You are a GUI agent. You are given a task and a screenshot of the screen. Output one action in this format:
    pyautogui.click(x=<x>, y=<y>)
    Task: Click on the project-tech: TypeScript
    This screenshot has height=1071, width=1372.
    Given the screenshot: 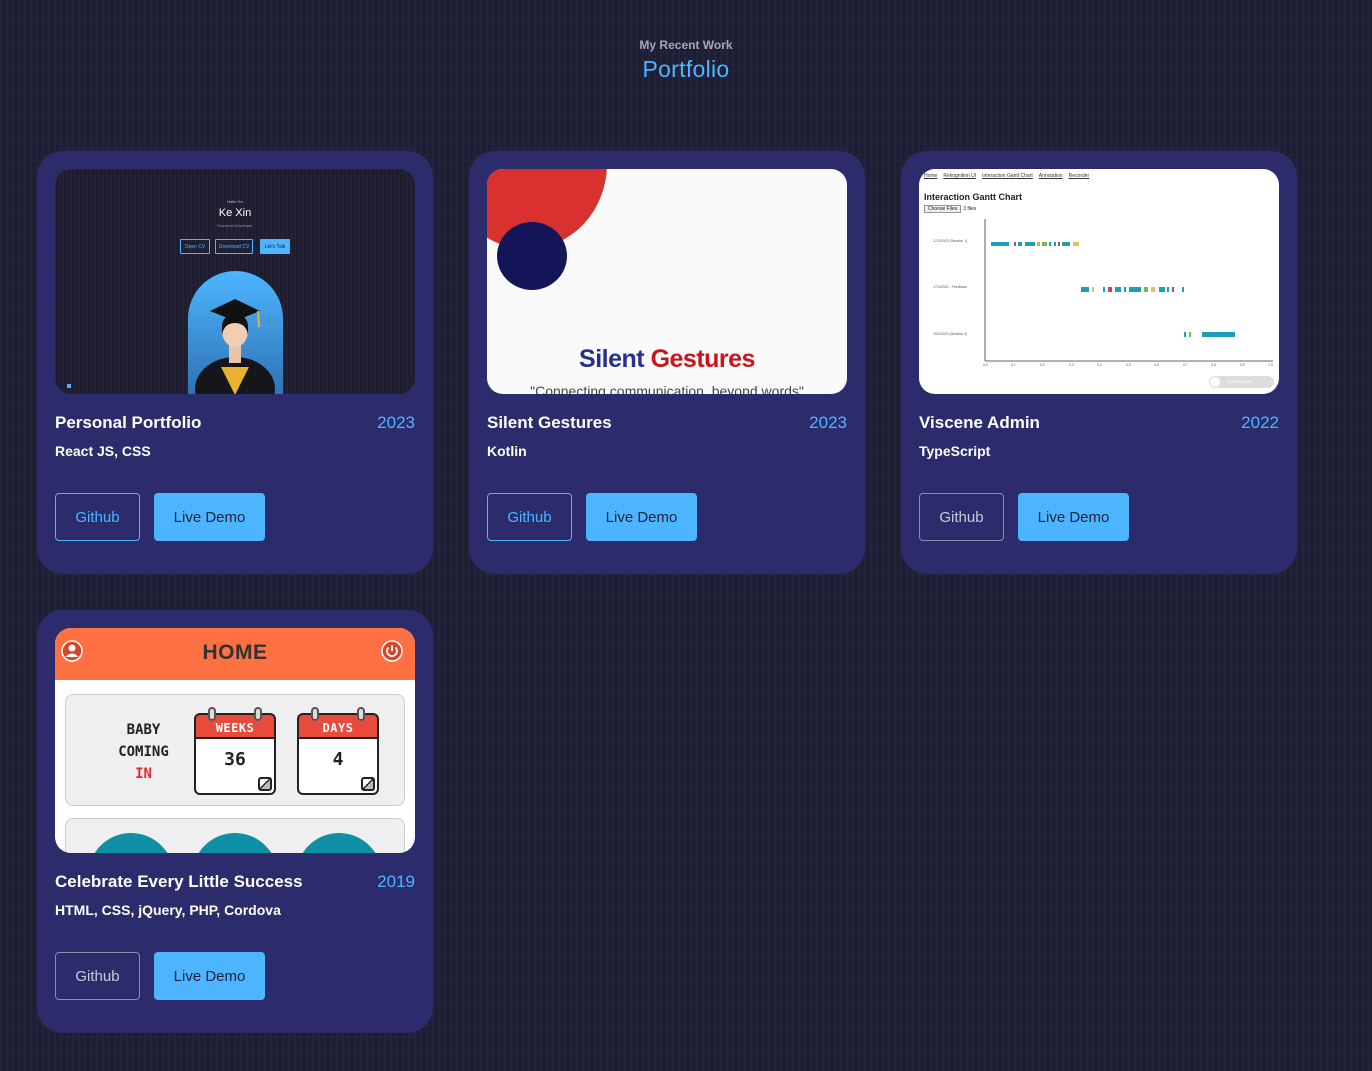 What is the action you would take?
    pyautogui.click(x=955, y=451)
    